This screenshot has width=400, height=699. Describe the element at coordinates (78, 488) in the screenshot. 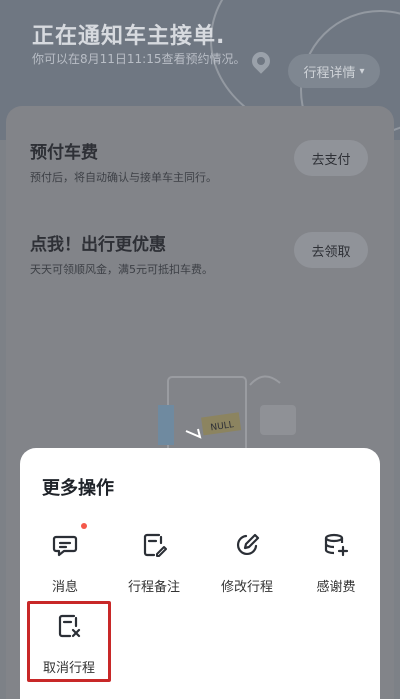

I see `sheet-title: 更多操作` at that location.